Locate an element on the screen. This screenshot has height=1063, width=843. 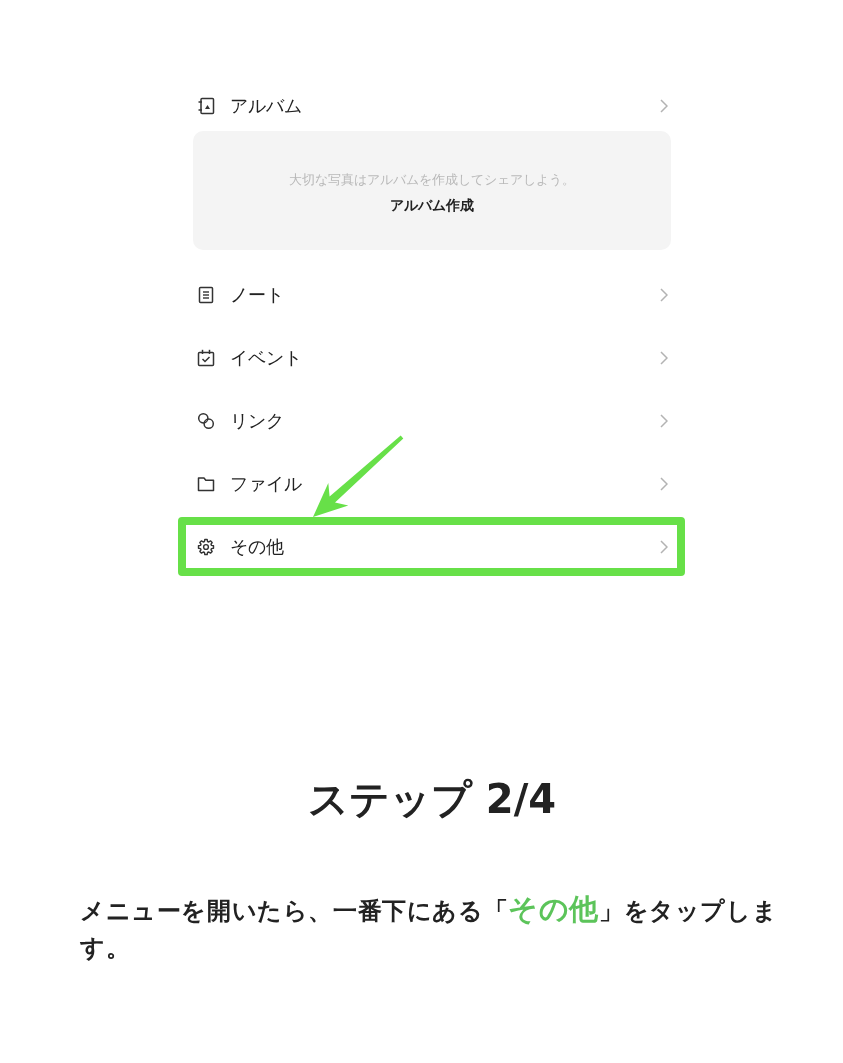
step-title: ステップ 2/4 is located at coordinates (432, 799).